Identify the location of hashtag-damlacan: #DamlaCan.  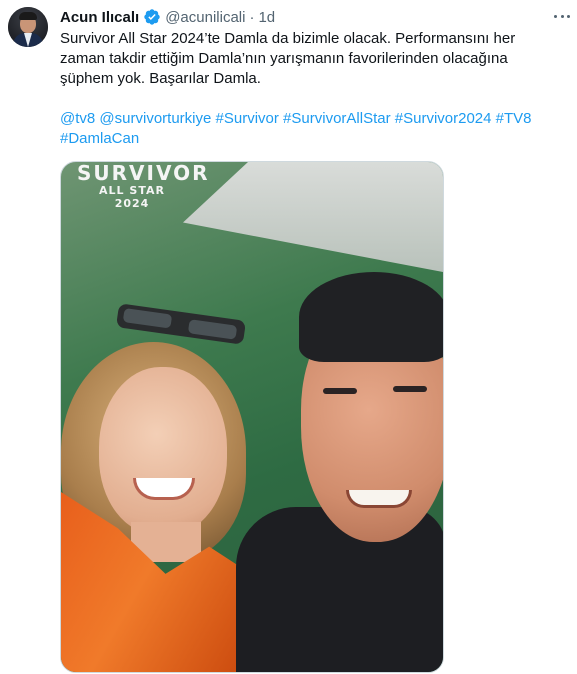
(99, 138).